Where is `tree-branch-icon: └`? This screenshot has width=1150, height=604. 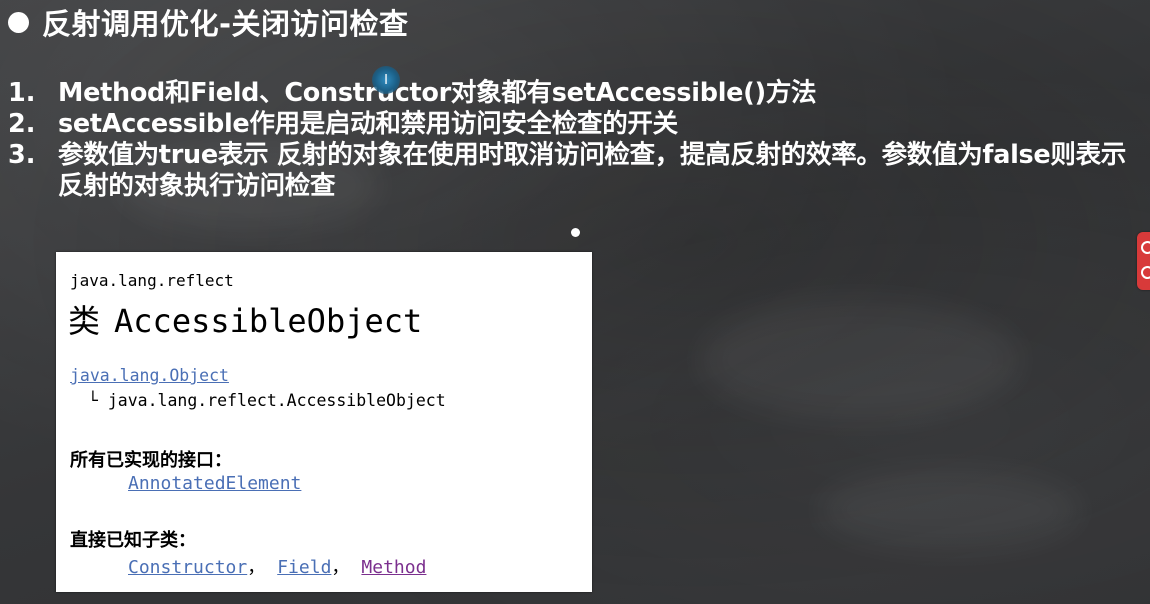 tree-branch-icon: └ is located at coordinates (93, 400).